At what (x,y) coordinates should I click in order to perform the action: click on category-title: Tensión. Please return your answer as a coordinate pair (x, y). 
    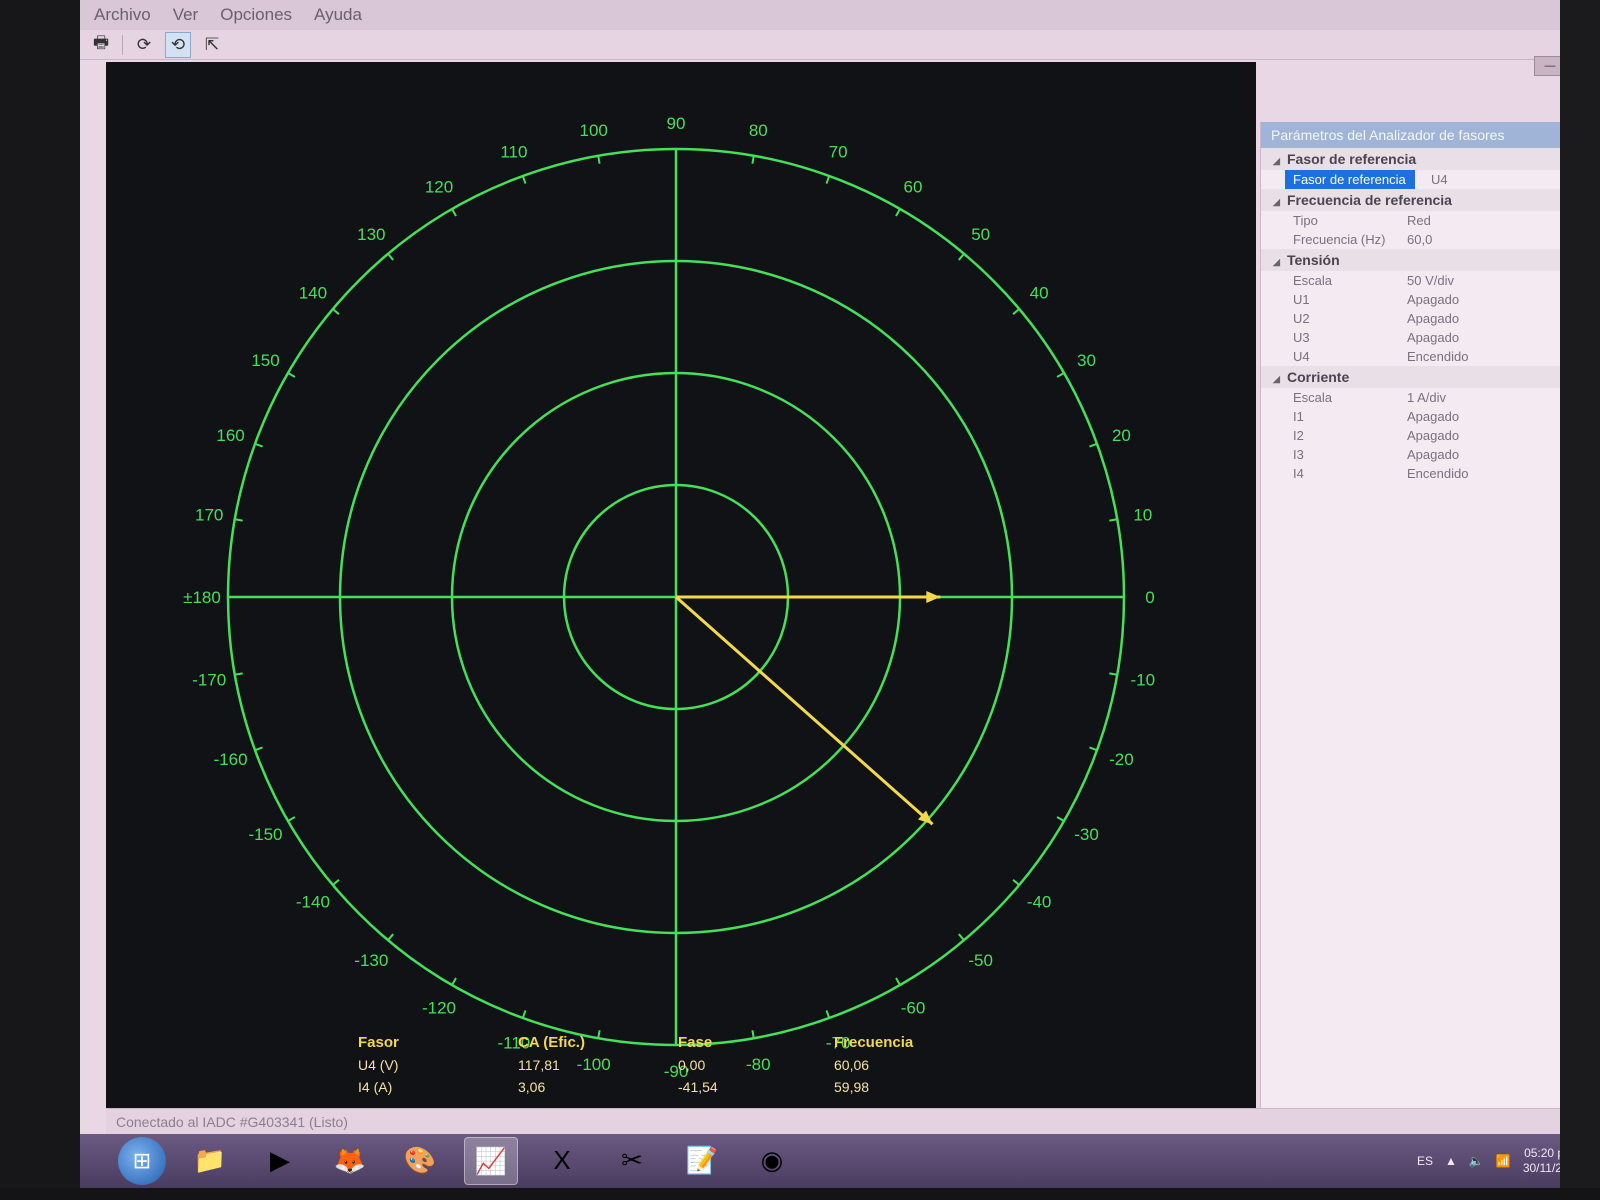
    Looking at the image, I should click on (1313, 260).